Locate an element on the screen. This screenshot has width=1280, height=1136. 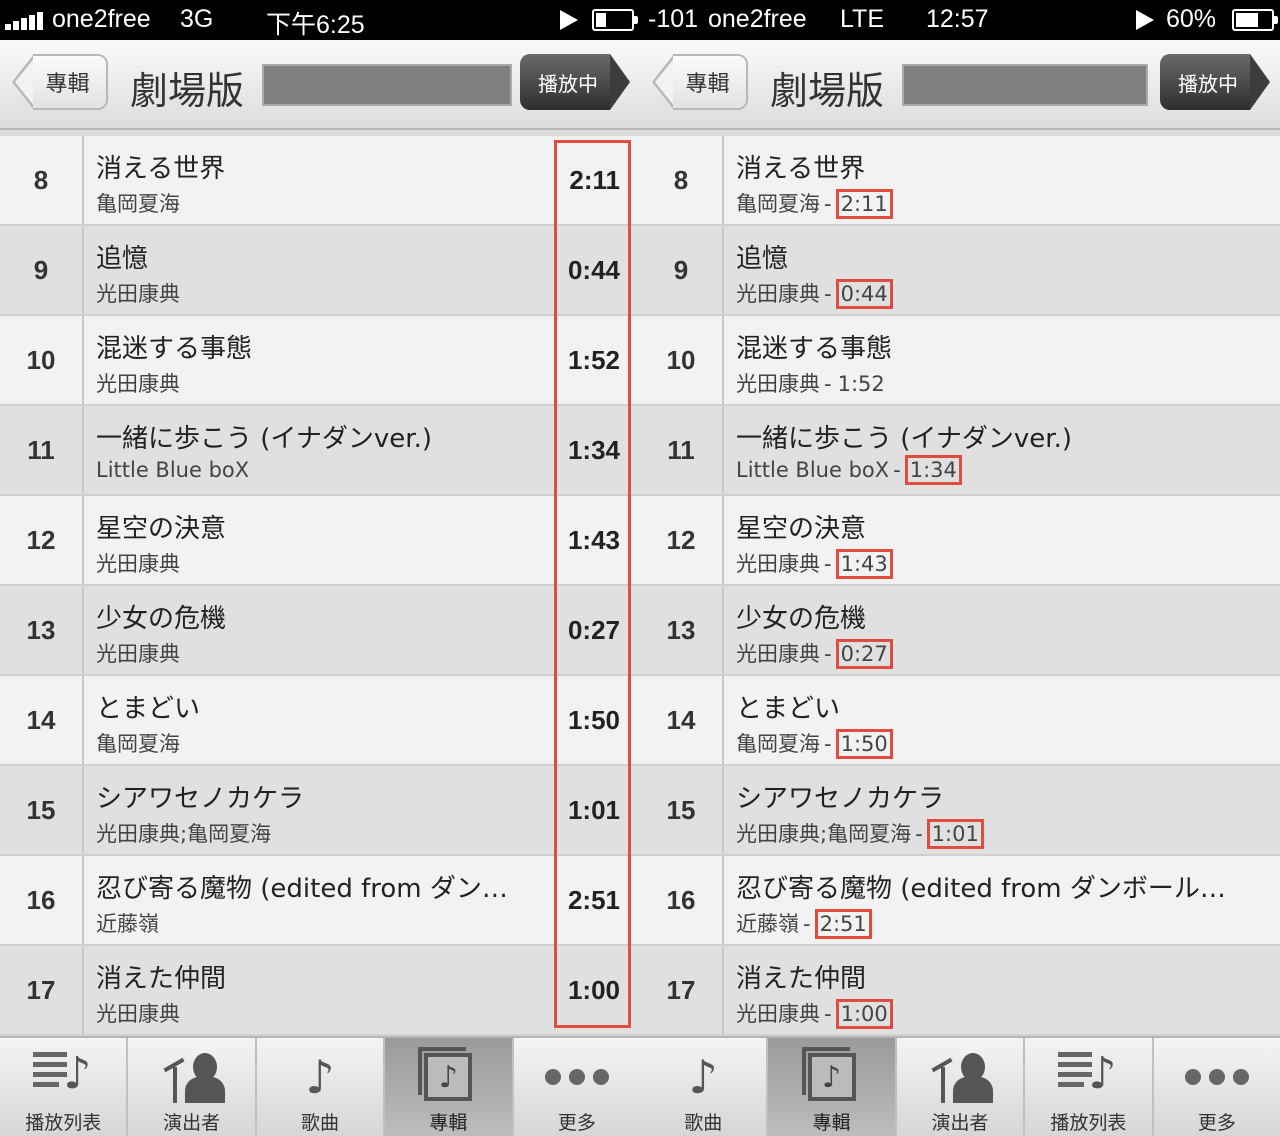
track-row: 16 忍び寄る魔物 (edited from ダン… 近藤嶺 2:51 is located at coordinates (320, 901).